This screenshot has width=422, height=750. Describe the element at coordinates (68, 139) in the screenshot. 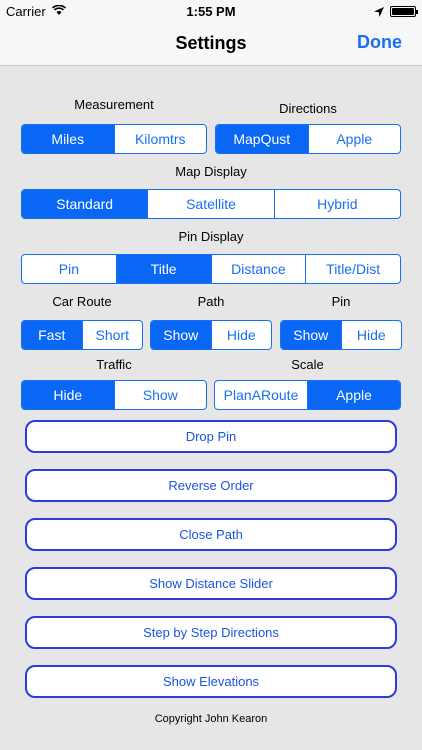

I see `measurement-miles-segment: Miles` at that location.